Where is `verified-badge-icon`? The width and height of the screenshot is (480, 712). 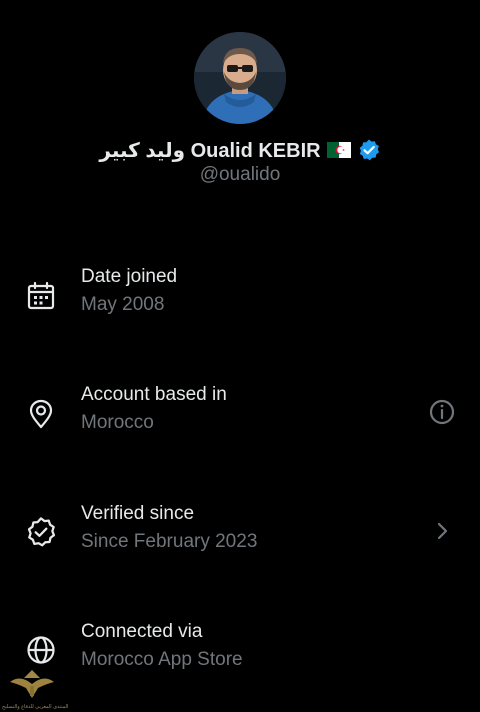
verified-badge-icon is located at coordinates (369, 150).